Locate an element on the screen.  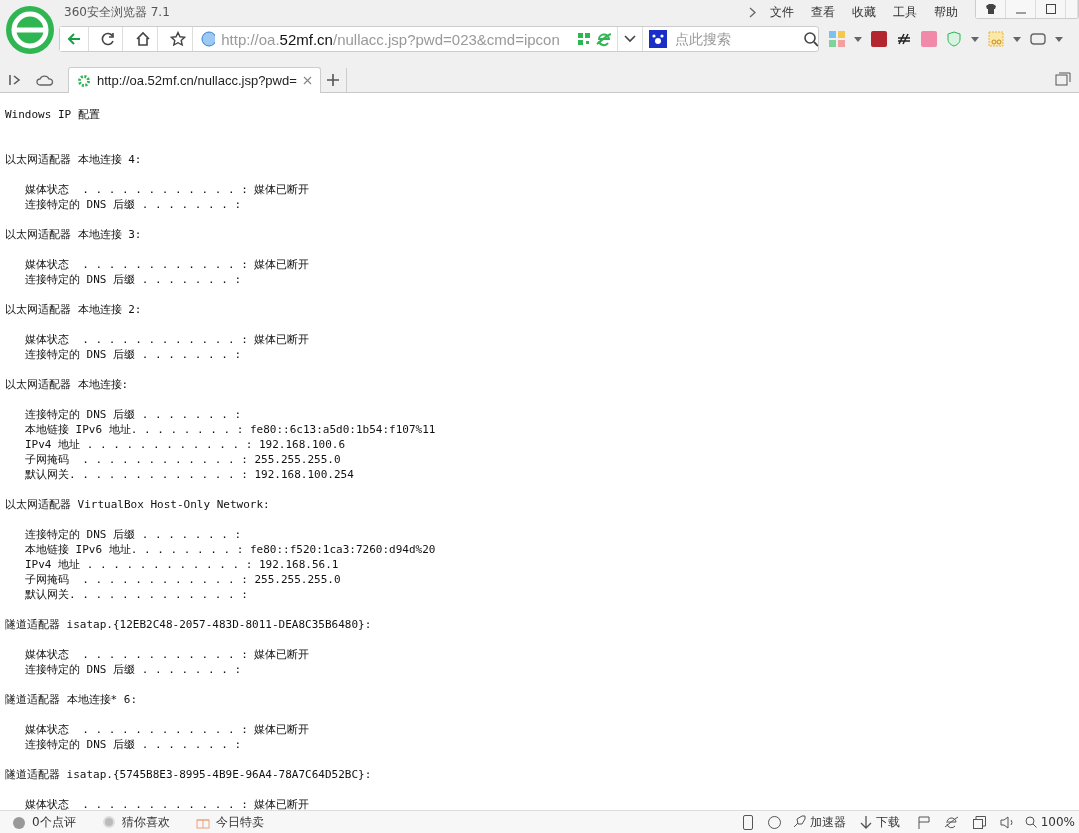
globe-icon is located at coordinates (208, 39).